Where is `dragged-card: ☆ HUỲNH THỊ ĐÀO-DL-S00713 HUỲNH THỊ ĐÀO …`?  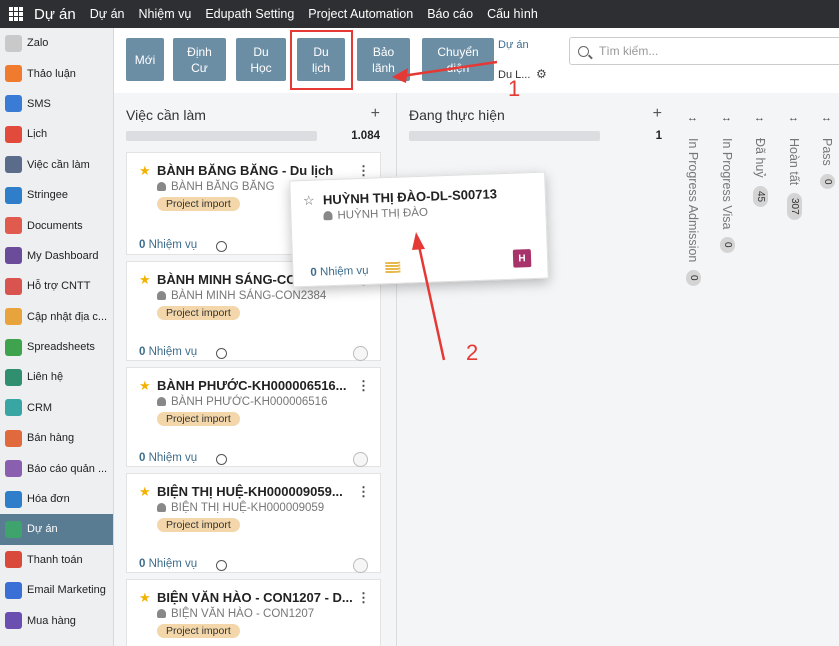 dragged-card: ☆ HUỲNH THỊ ĐÀO-DL-S00713 HUỲNH THỊ ĐÀO … is located at coordinates (419, 229).